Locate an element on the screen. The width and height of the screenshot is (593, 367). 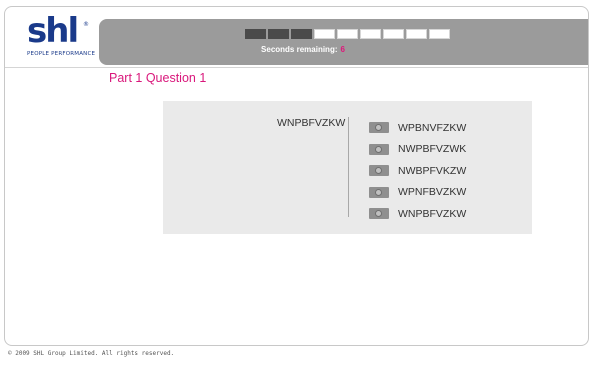
shl-logo: shl ® PEOPLE PERFORMANCE is located at coordinates (61, 35).